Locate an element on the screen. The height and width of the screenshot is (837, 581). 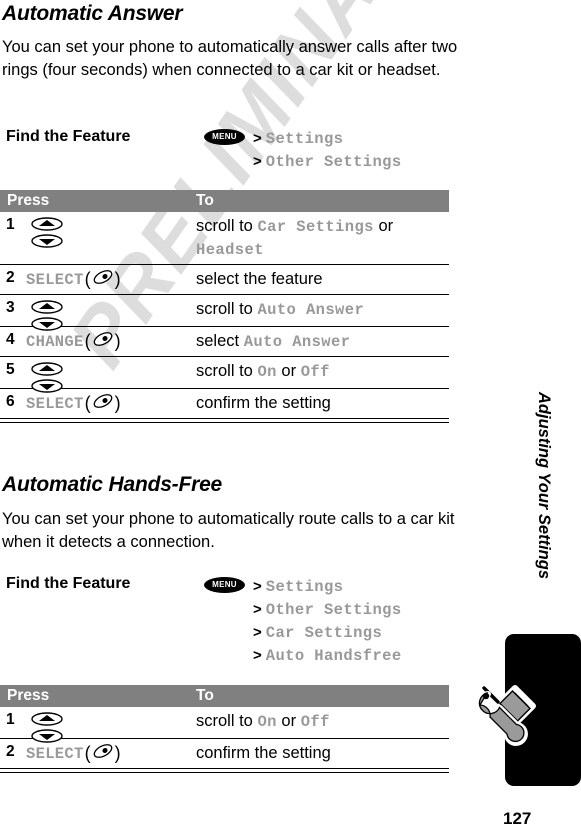
menu-item-name: Headset is located at coordinates (230, 250).